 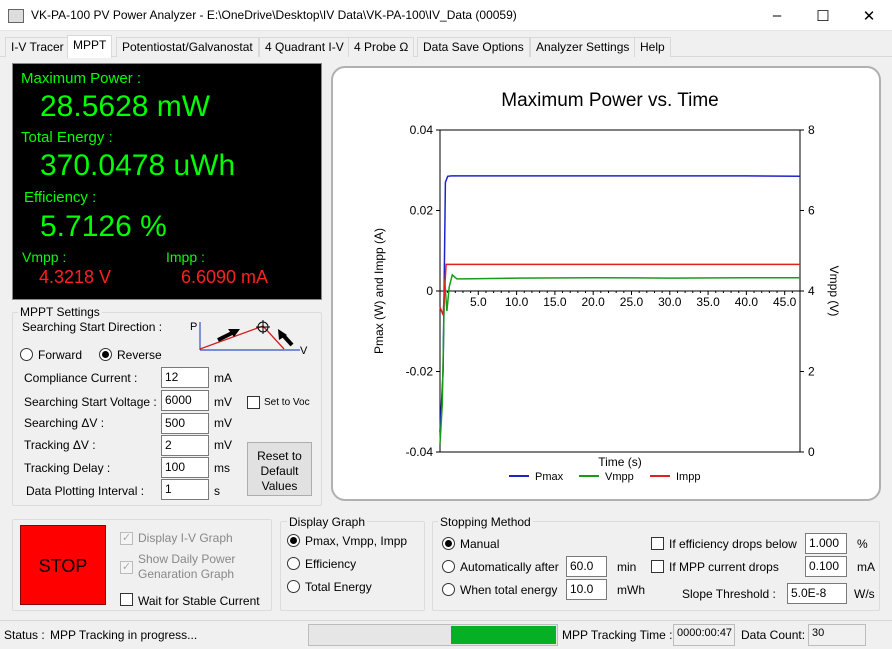 What do you see at coordinates (253, 402) in the screenshot?
I see `set-to-voc-checkbox` at bounding box center [253, 402].